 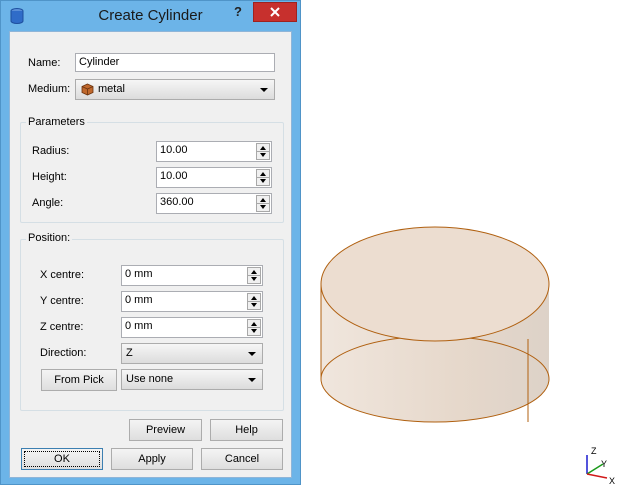 I want to click on radius-value: 10.00, so click(x=174, y=150).